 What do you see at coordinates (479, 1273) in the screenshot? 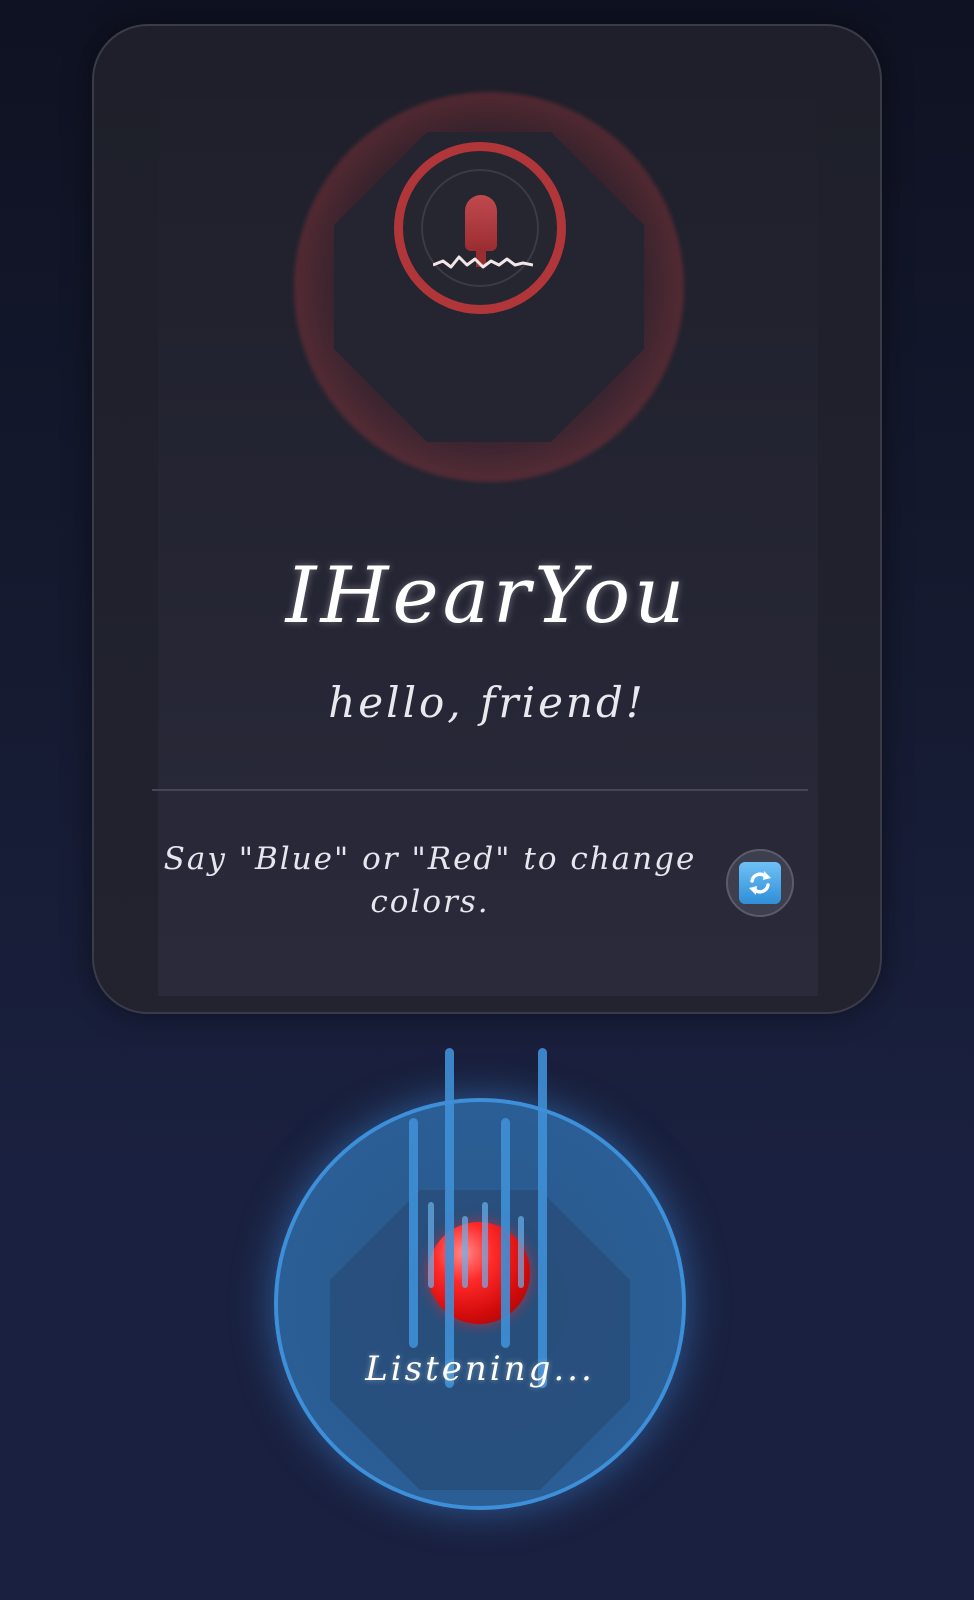
I see `record-dot-icon` at bounding box center [479, 1273].